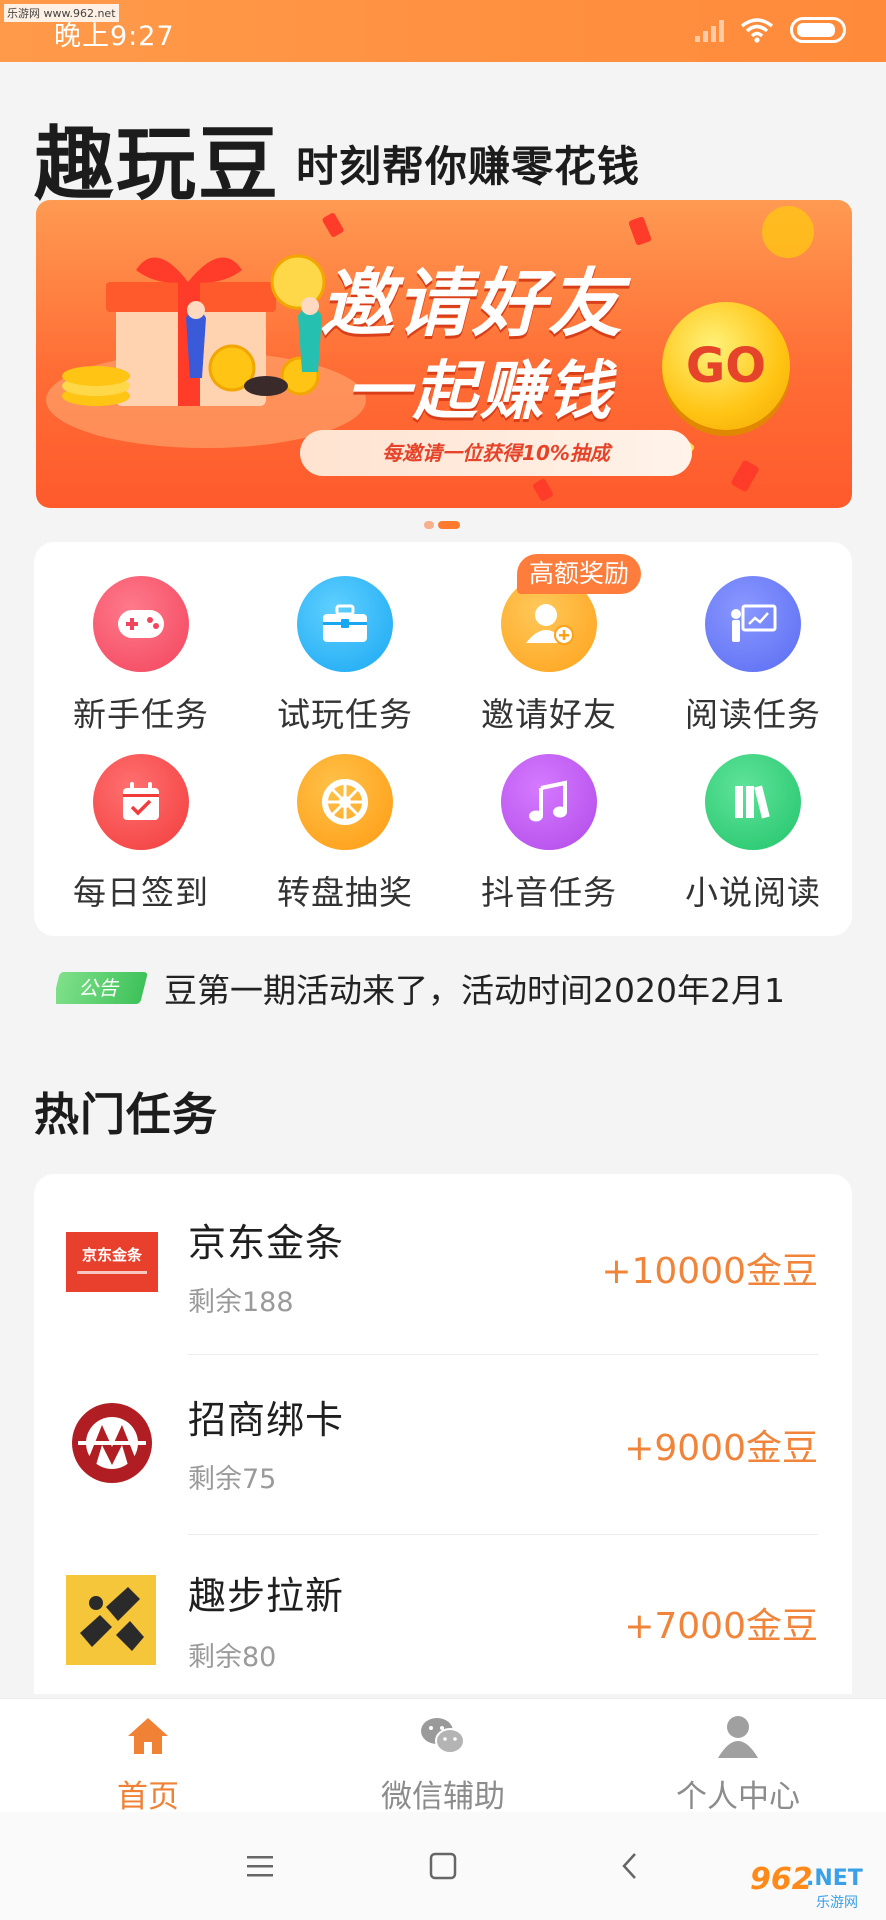  What do you see at coordinates (148, 1797) in the screenshot?
I see `tab-label: 首页` at bounding box center [148, 1797].